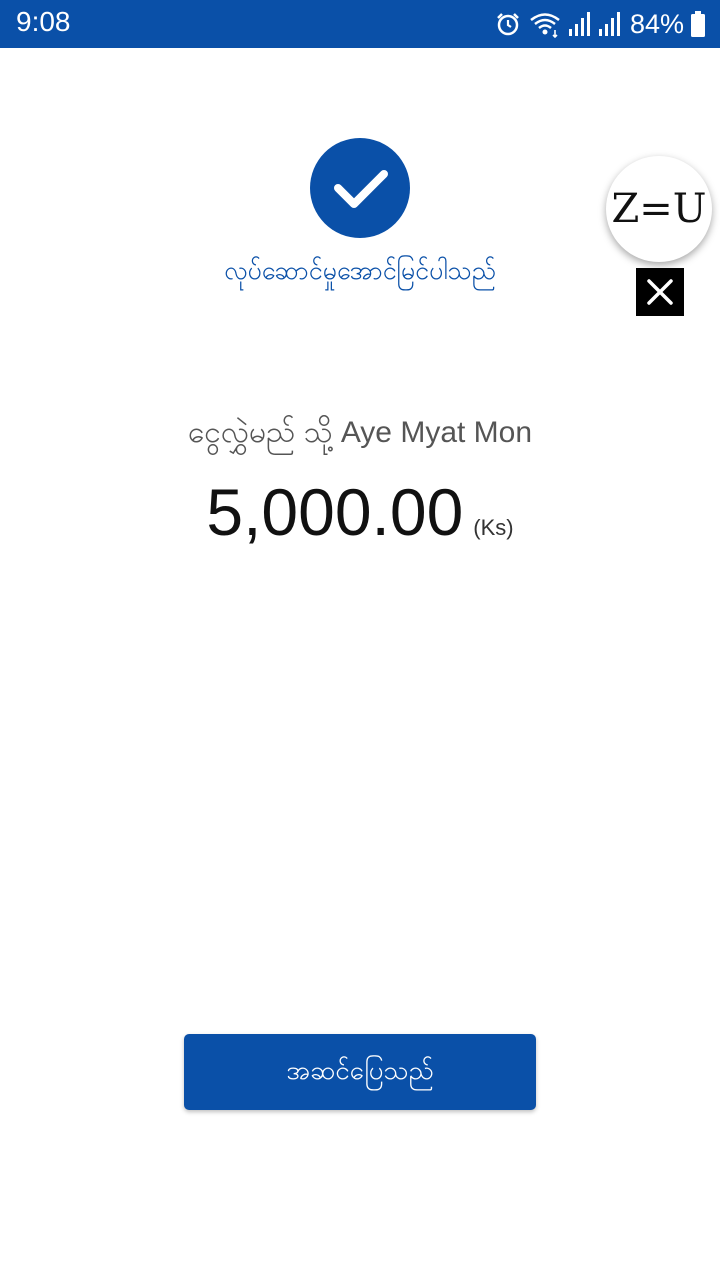  I want to click on success-title: လုပ်ဆောင်မှုအောင်မြင်ပါသည်, so click(360, 270).